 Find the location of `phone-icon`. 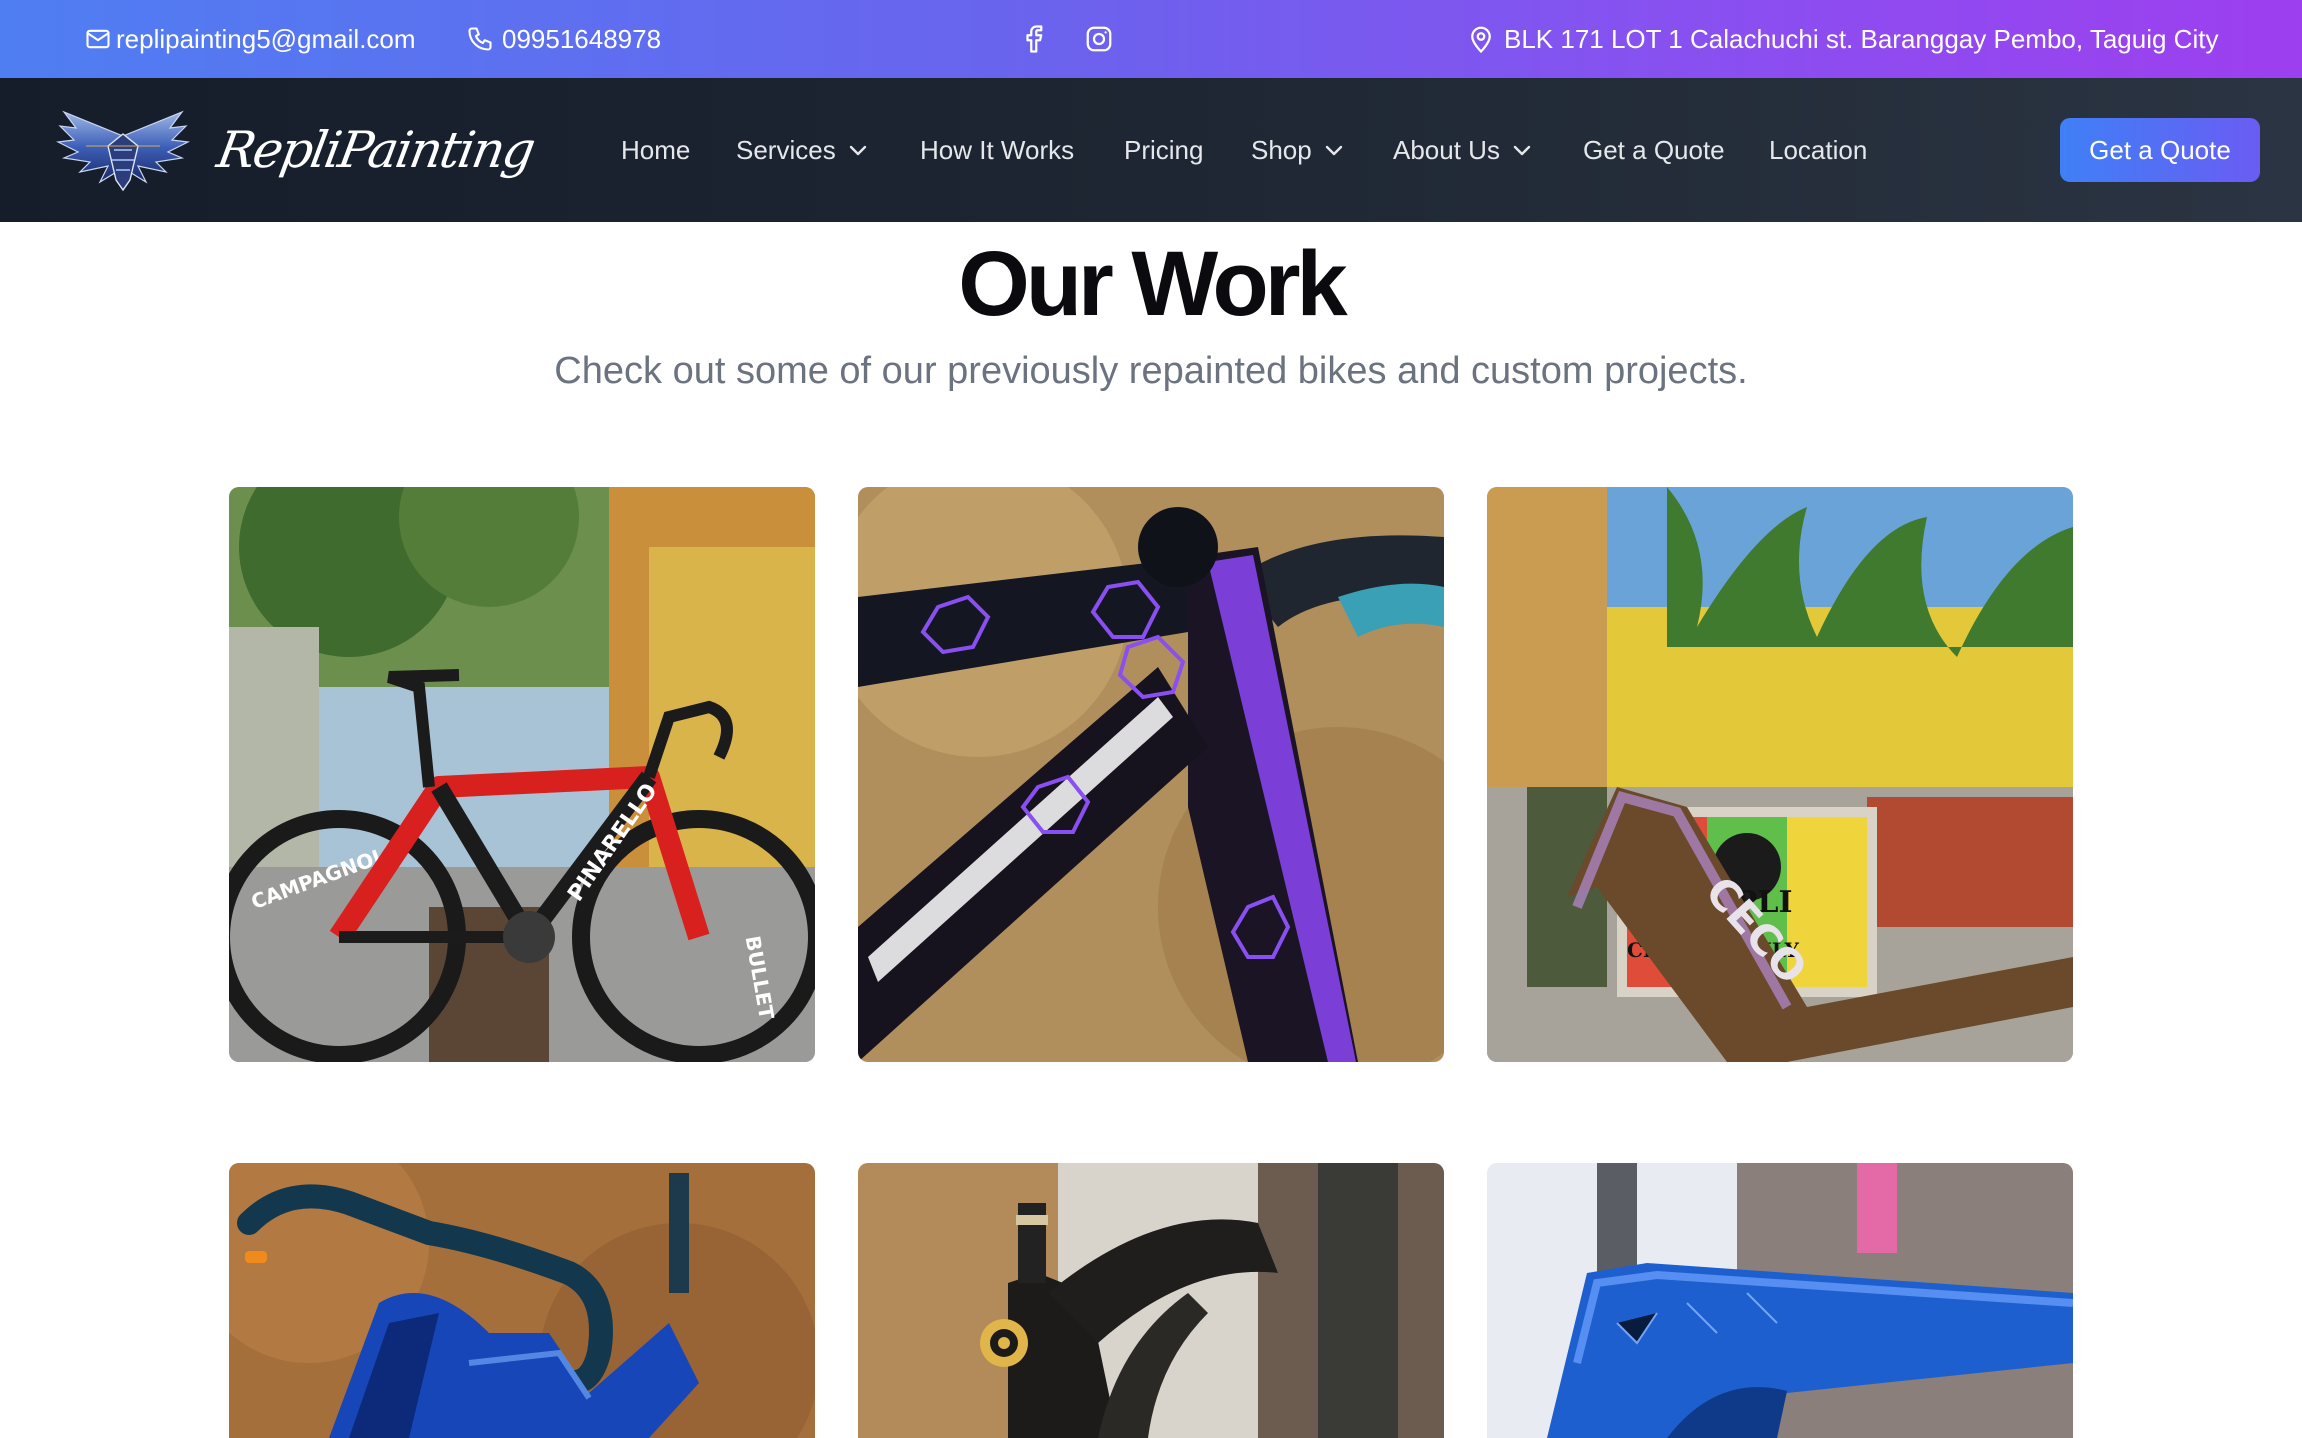

phone-icon is located at coordinates (480, 39).